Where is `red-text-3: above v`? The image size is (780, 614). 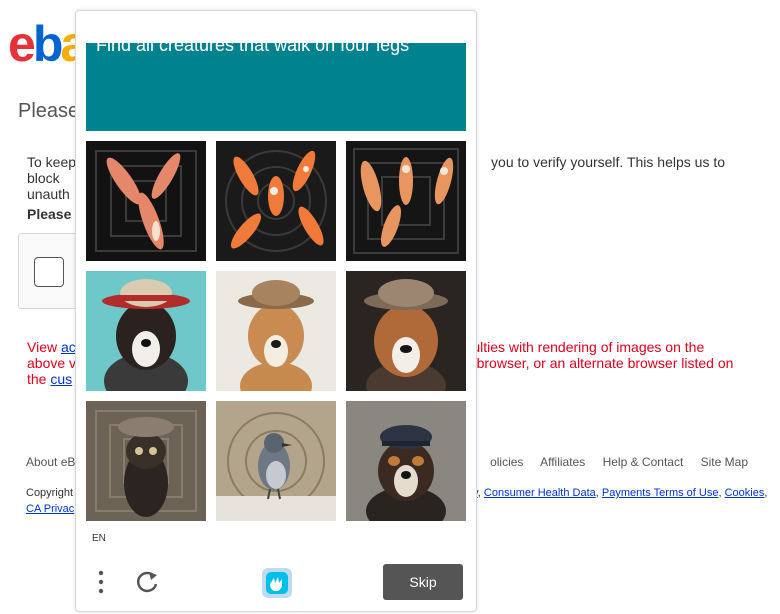
red-text-3: above v is located at coordinates (52, 363).